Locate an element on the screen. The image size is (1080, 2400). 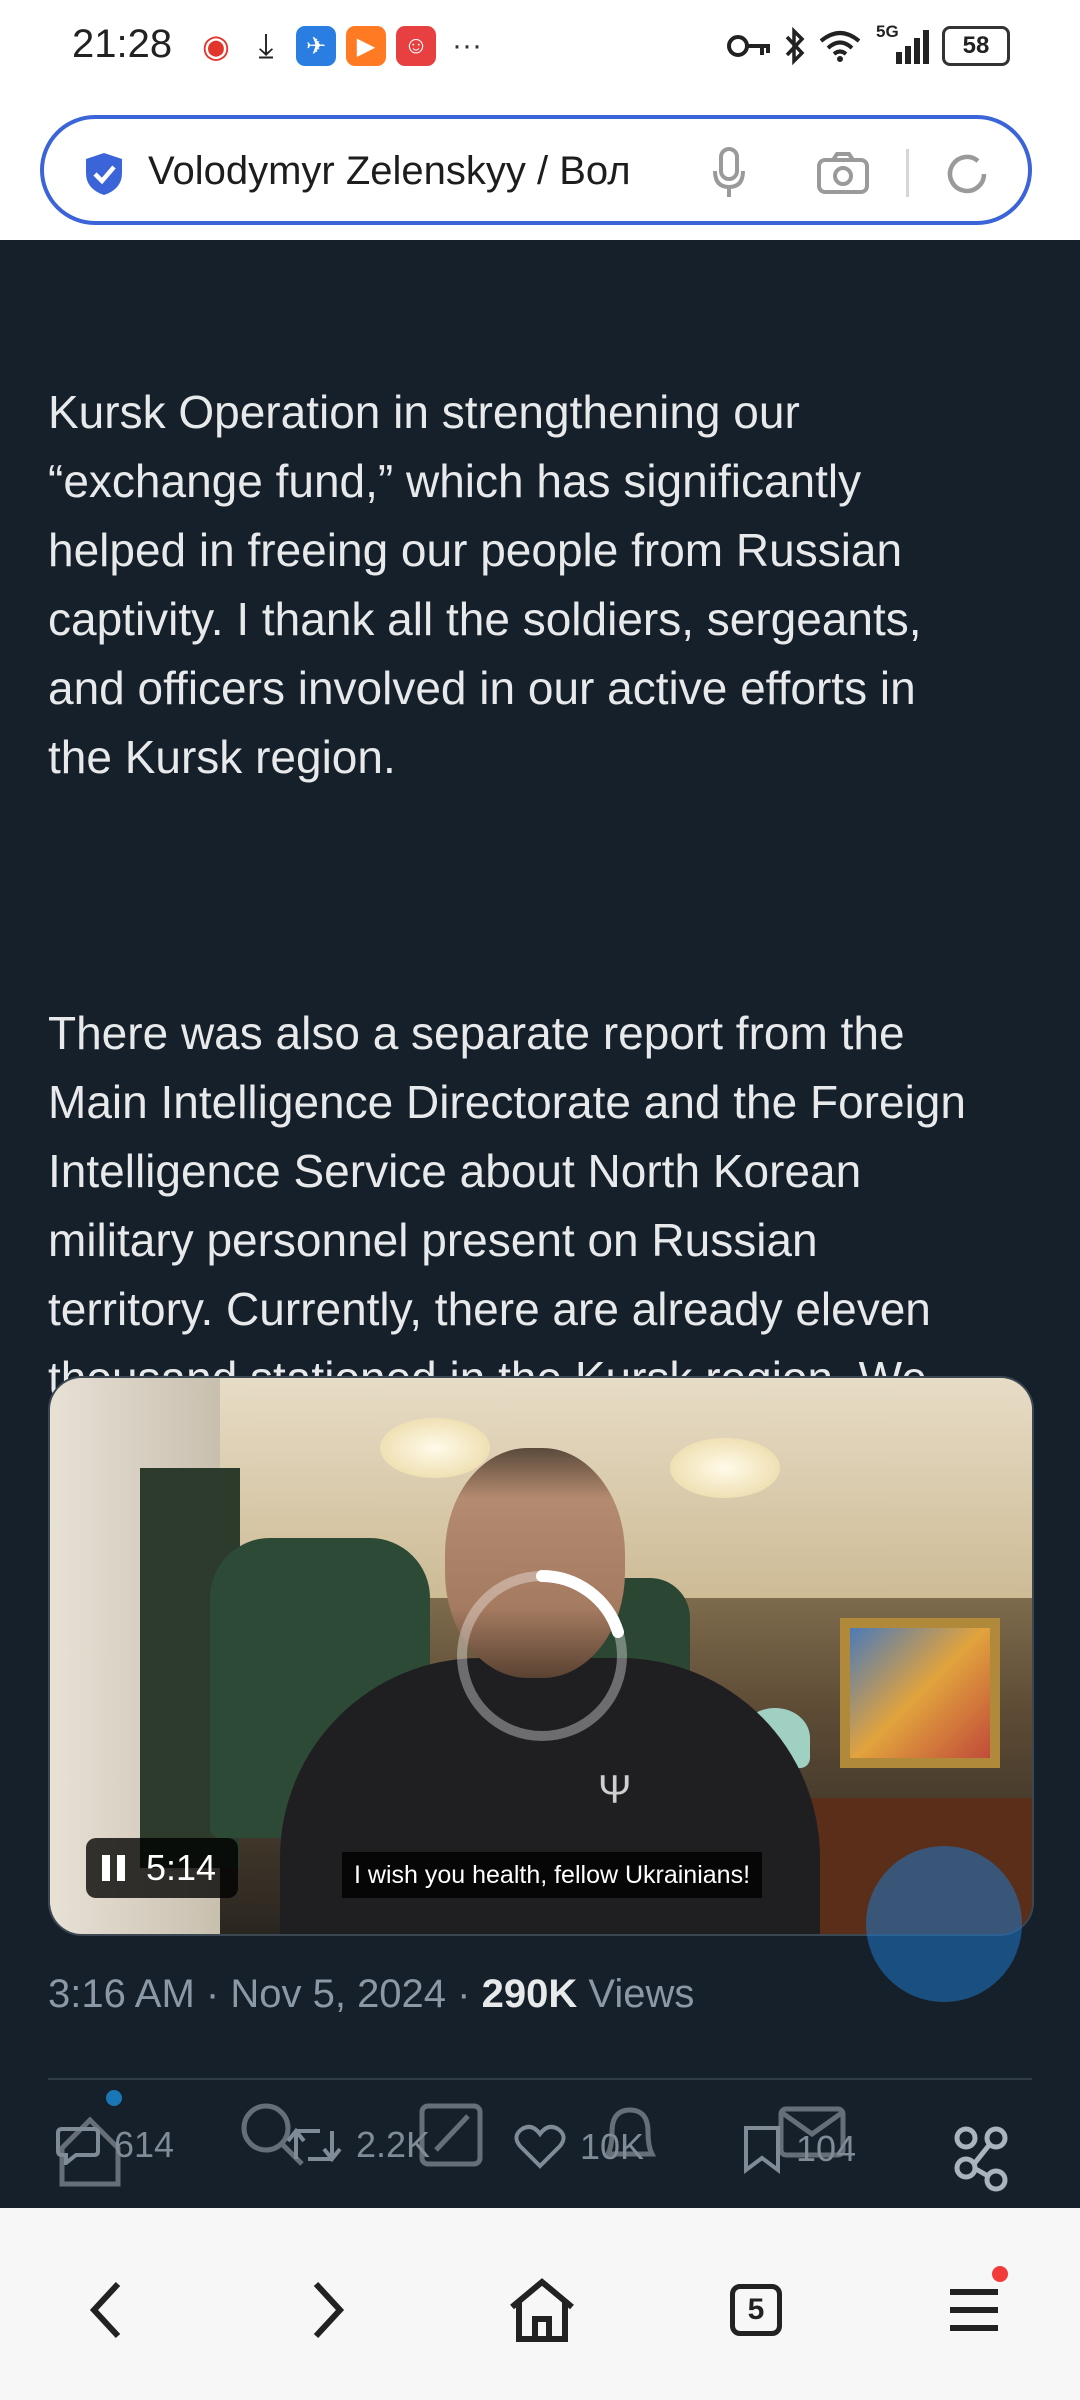
tweet-actions: 614 2.2K 10K 104 is located at coordinates (540, 2150).